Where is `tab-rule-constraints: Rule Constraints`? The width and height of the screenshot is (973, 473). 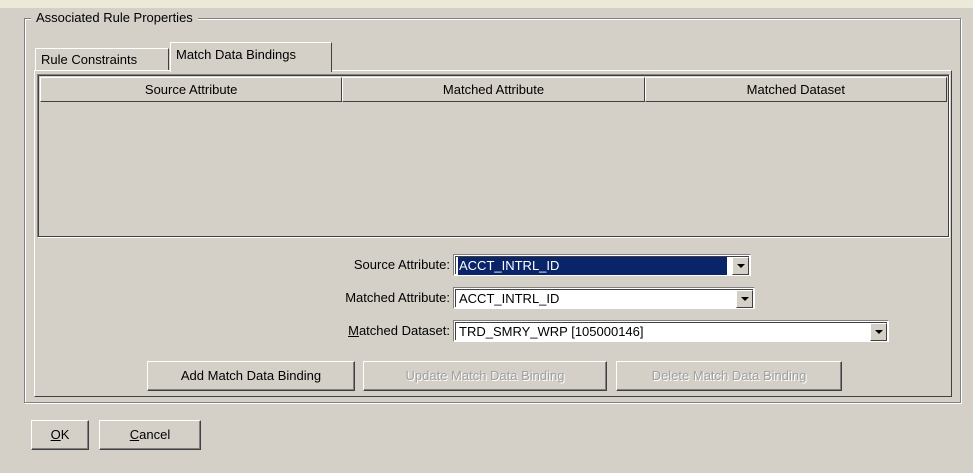
tab-rule-constraints: Rule Constraints is located at coordinates (102, 59).